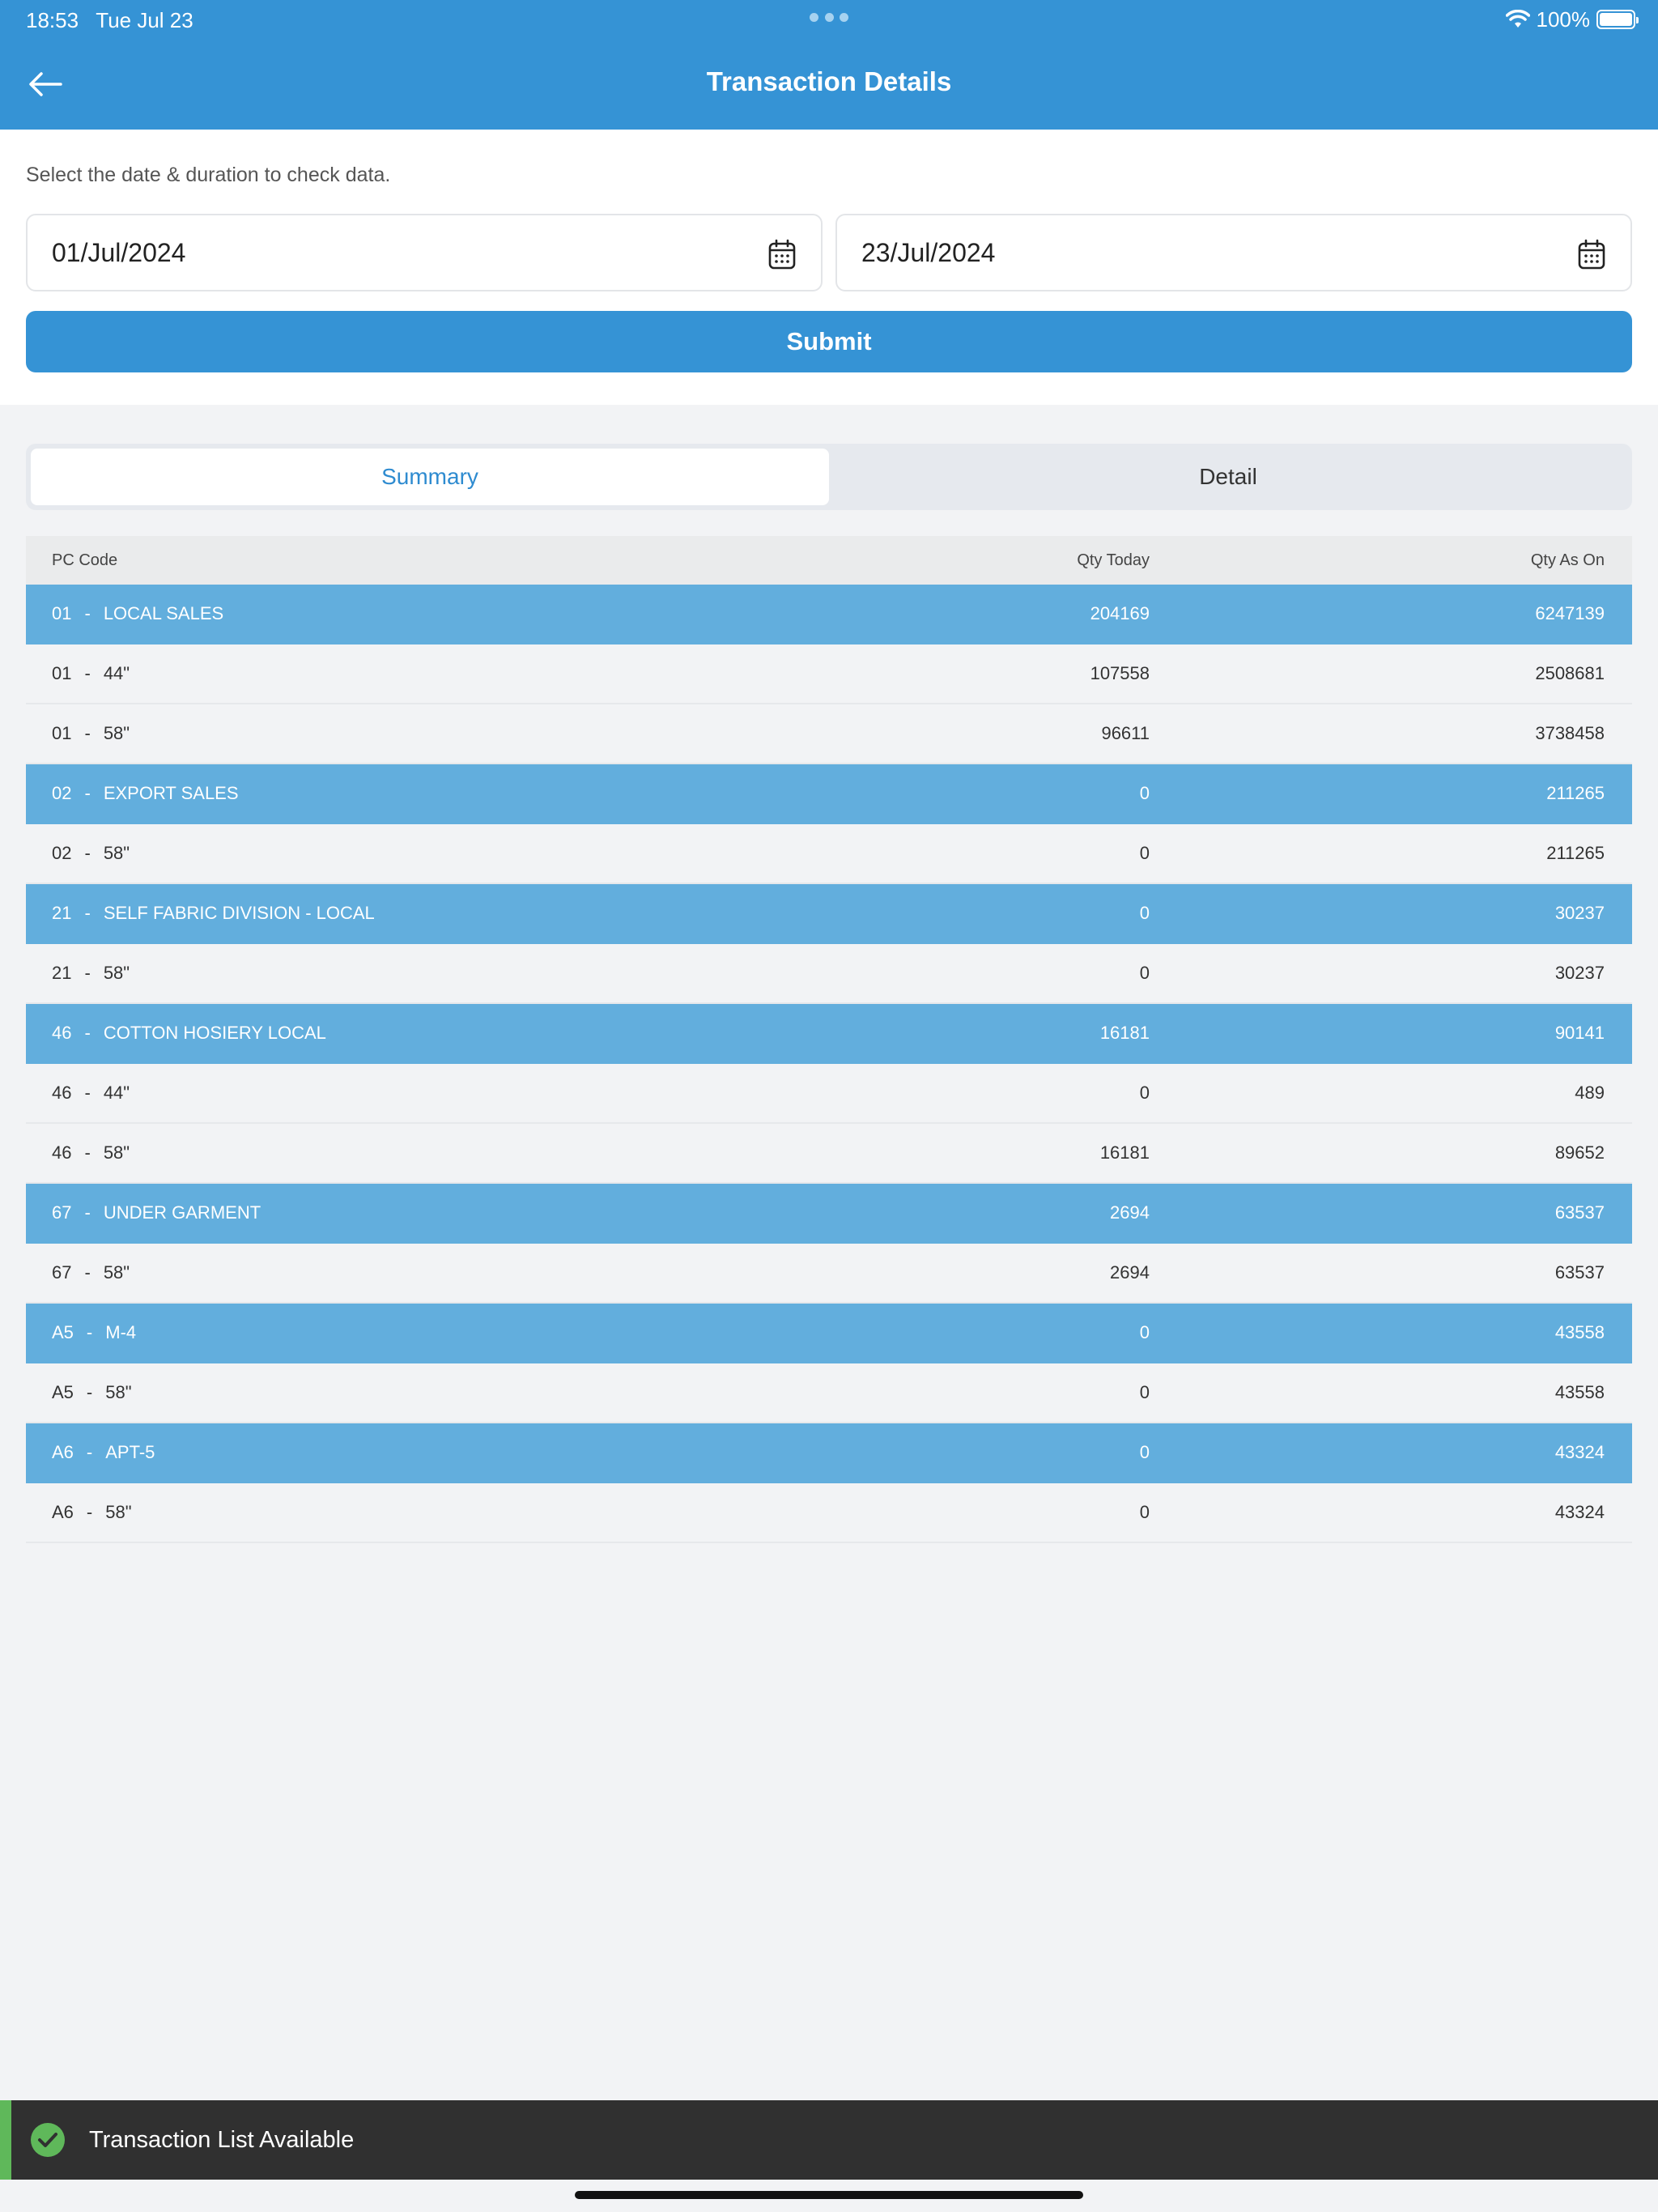  What do you see at coordinates (829, 2195) in the screenshot?
I see `home-indicator` at bounding box center [829, 2195].